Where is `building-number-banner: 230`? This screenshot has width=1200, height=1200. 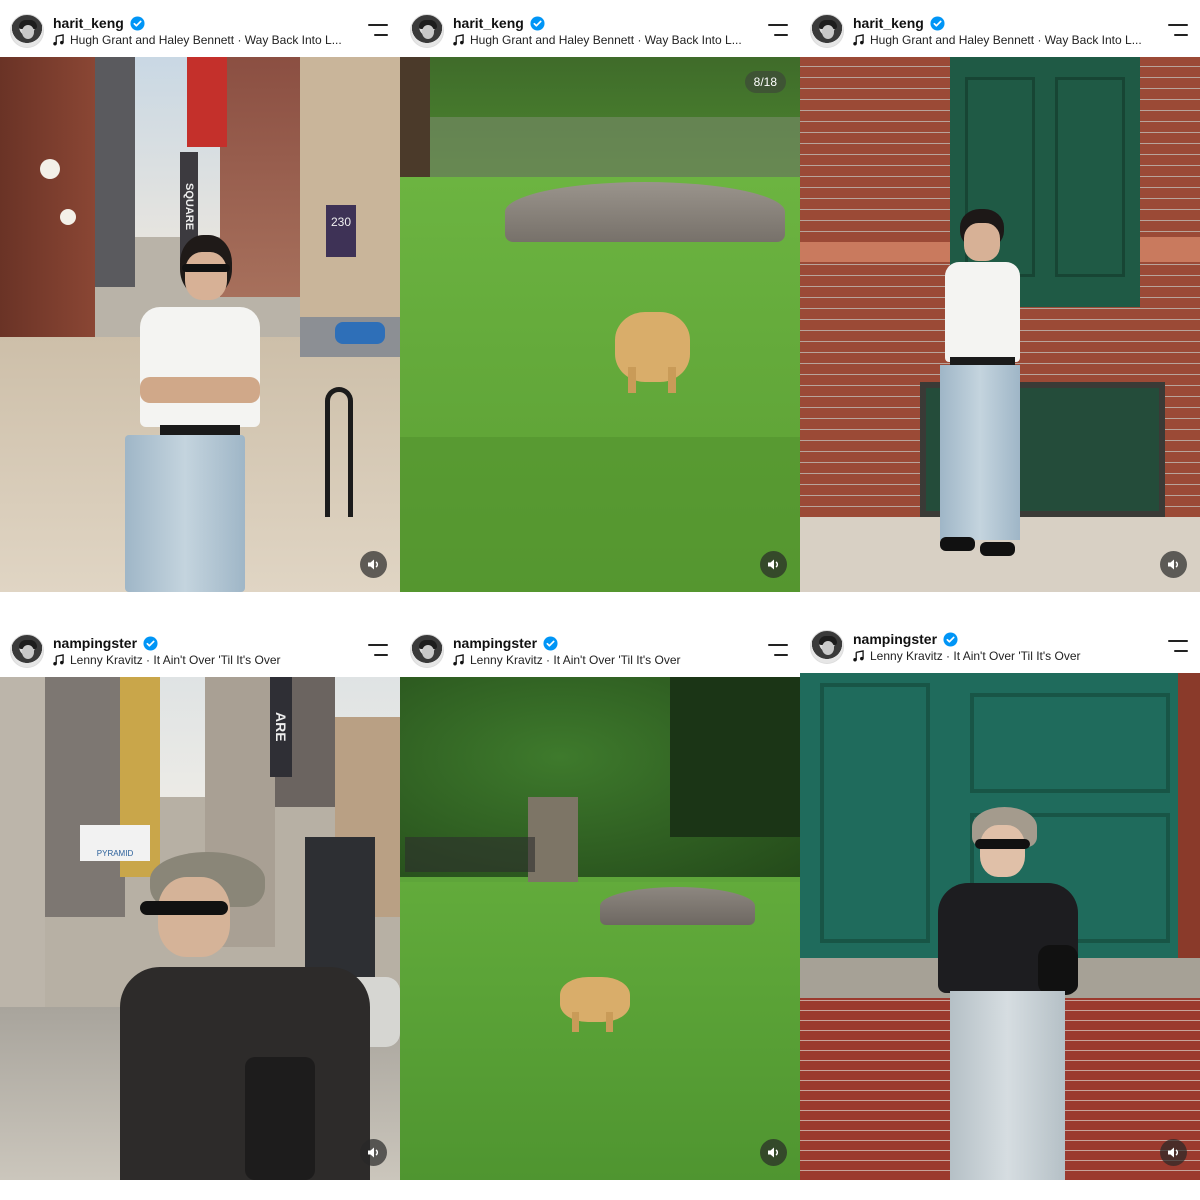
building-number-banner: 230 is located at coordinates (341, 231).